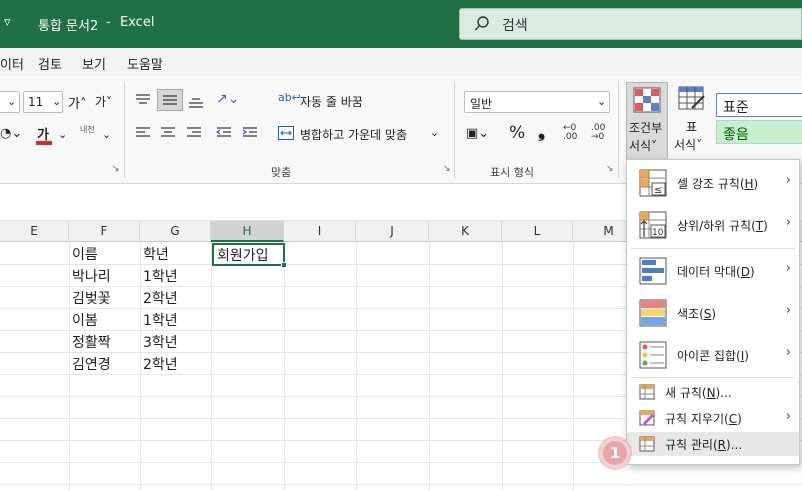  What do you see at coordinates (736, 135) in the screenshot?
I see `style-good-label: 좋음` at bounding box center [736, 135].